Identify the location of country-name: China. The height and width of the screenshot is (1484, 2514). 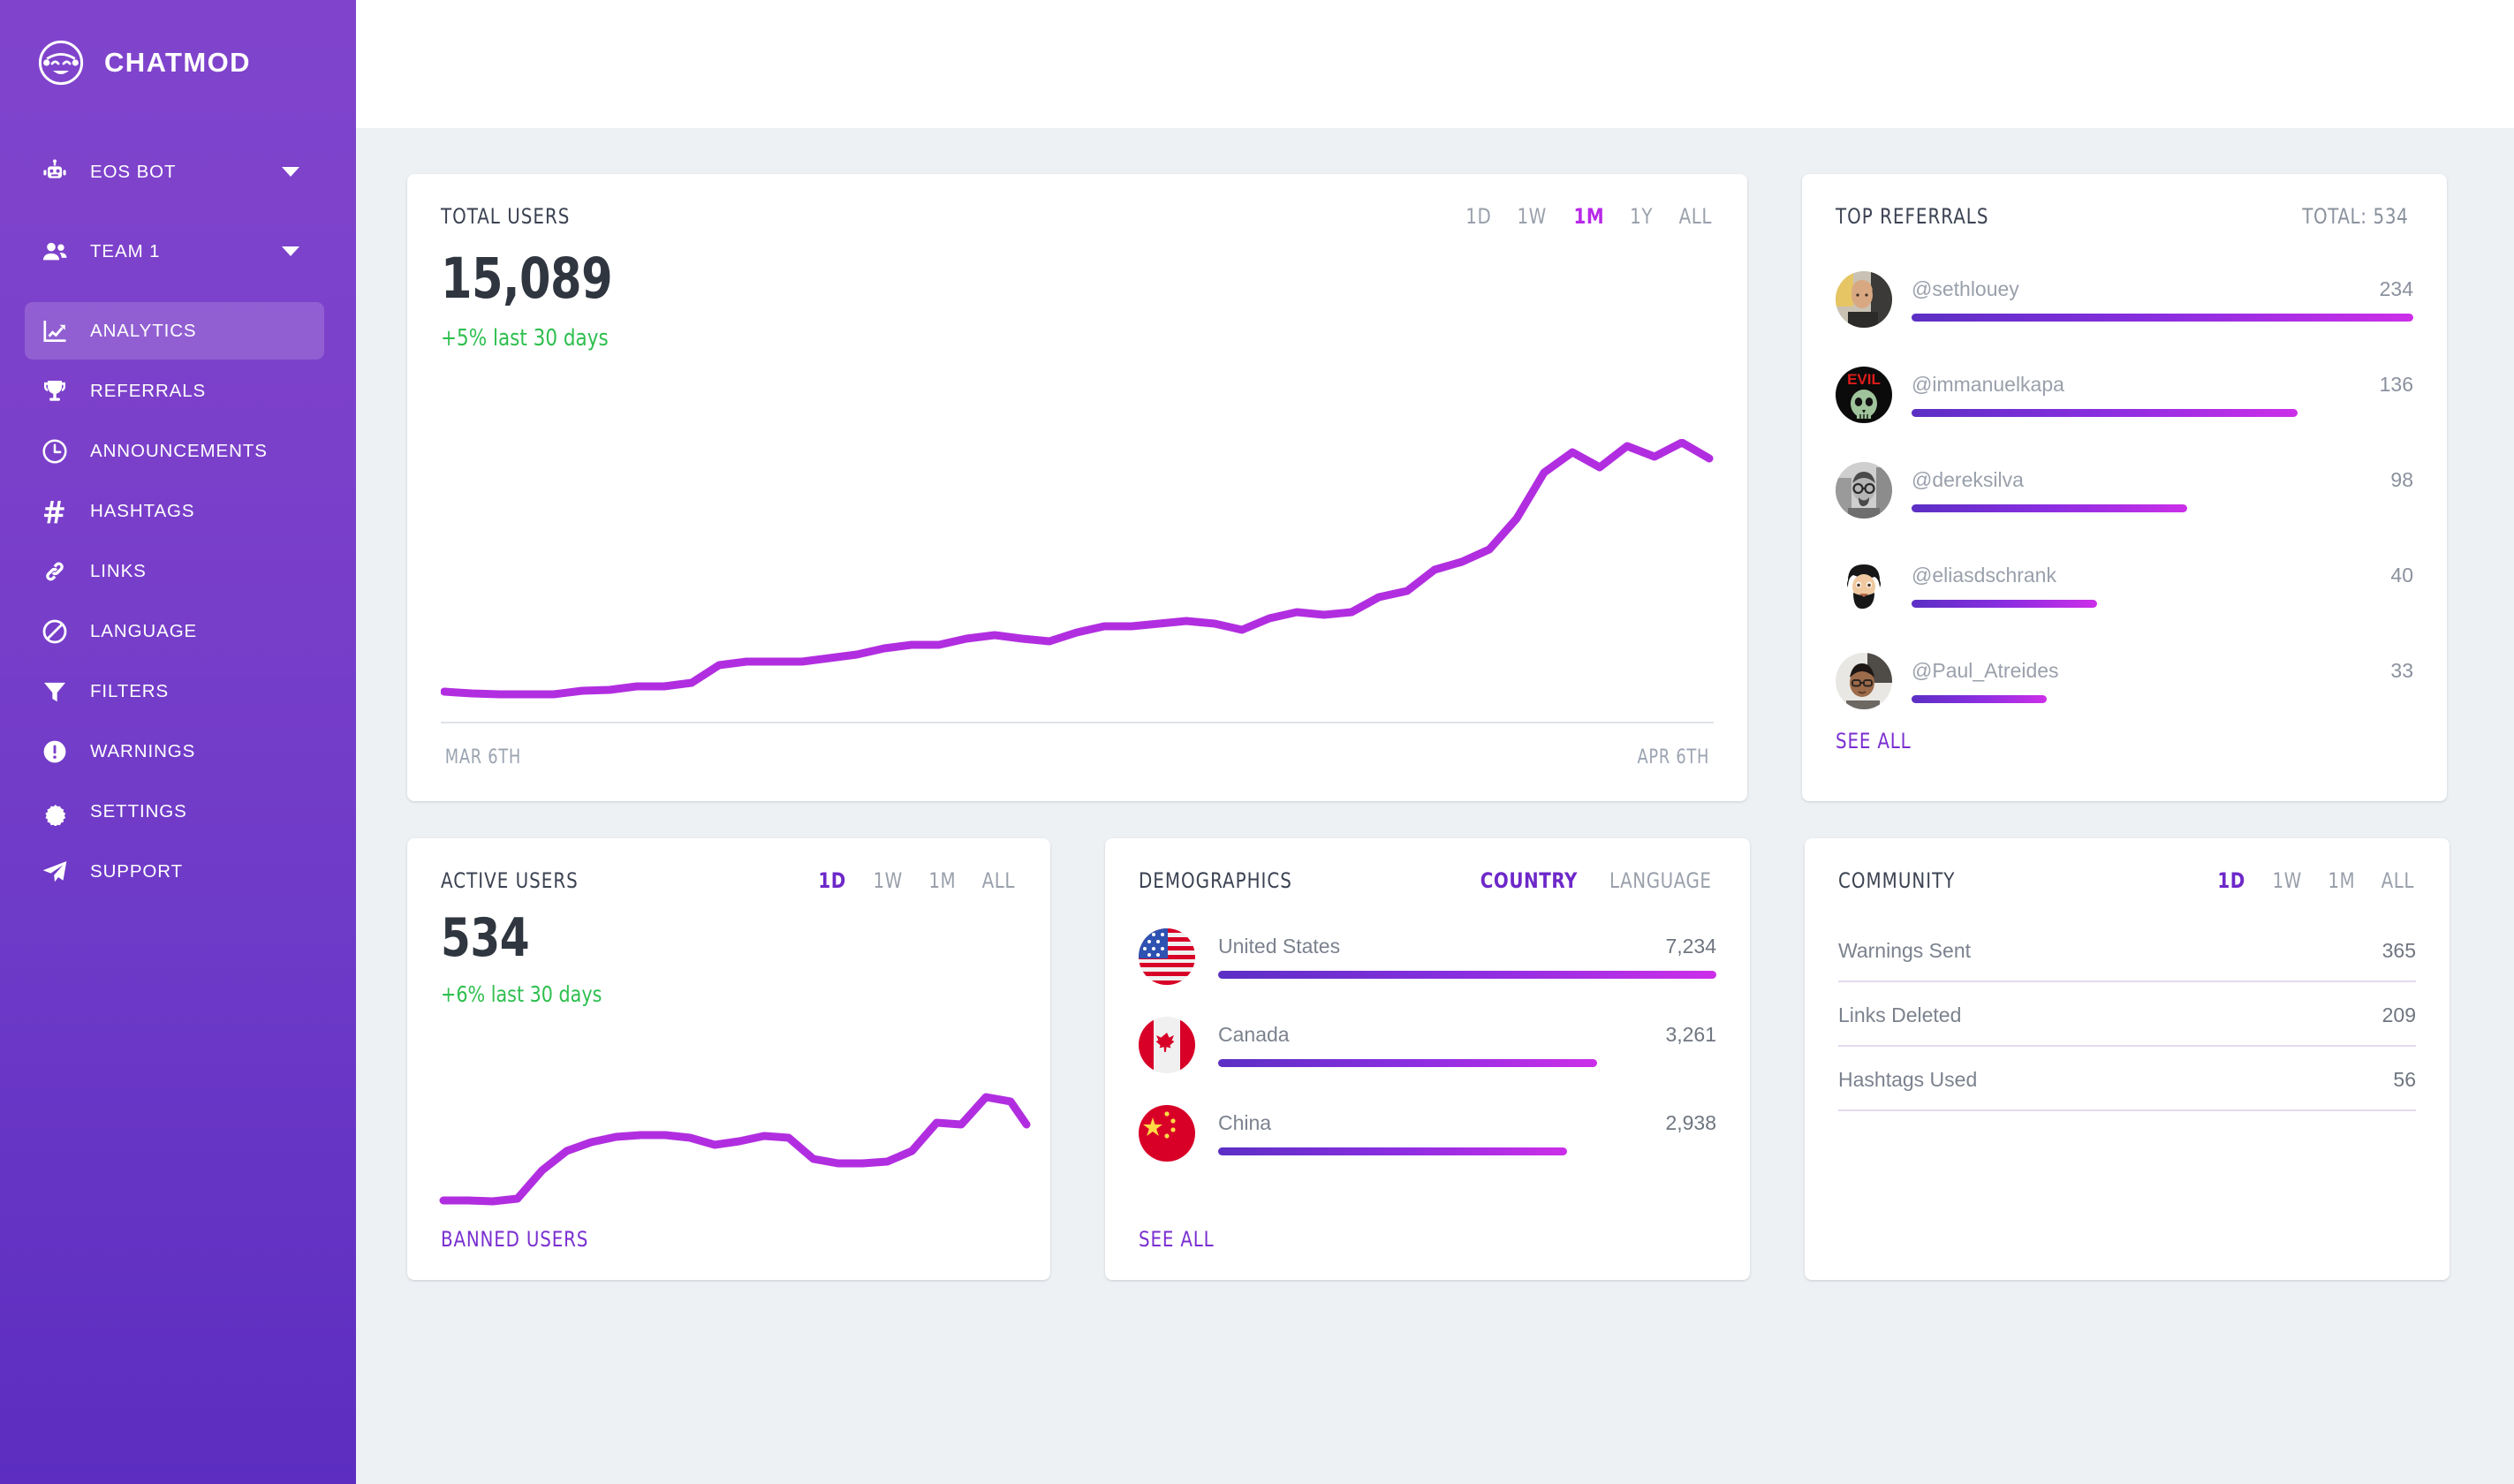
(1245, 1122).